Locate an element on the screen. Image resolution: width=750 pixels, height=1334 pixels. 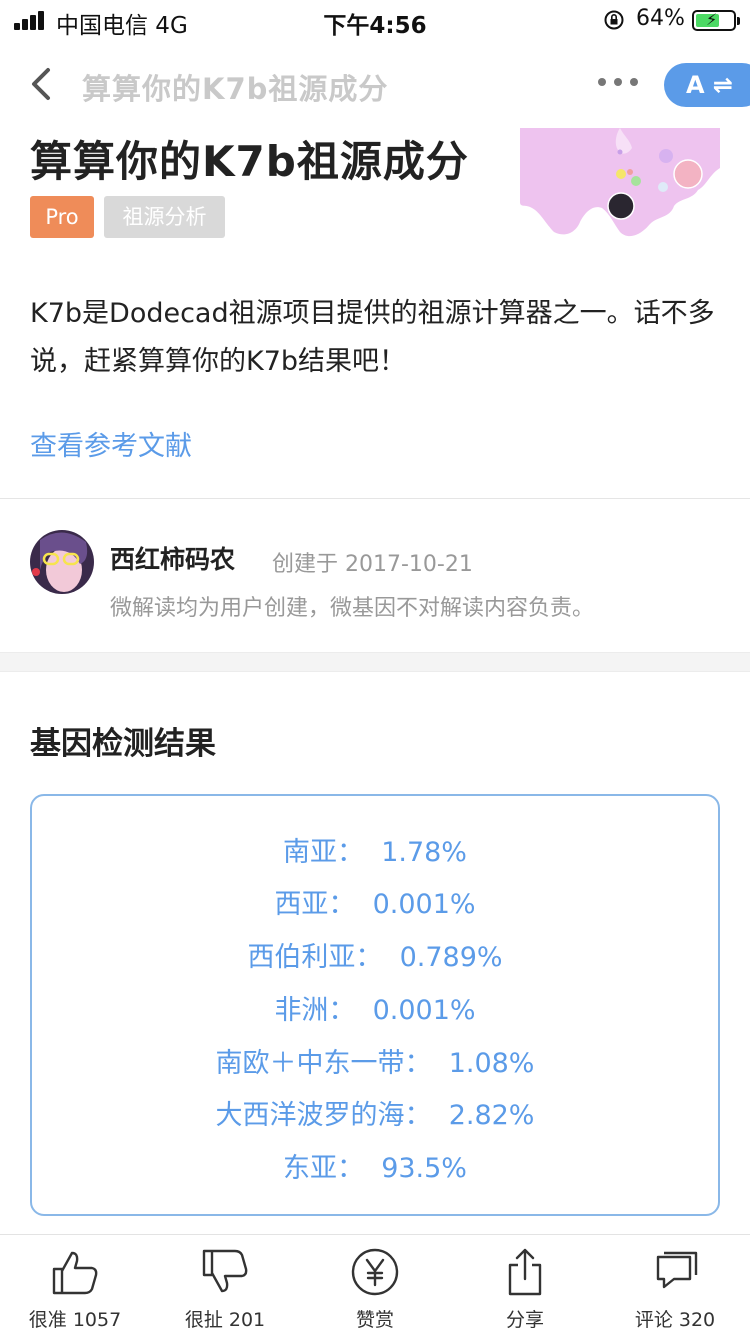
section-separator is located at coordinates (375, 662).